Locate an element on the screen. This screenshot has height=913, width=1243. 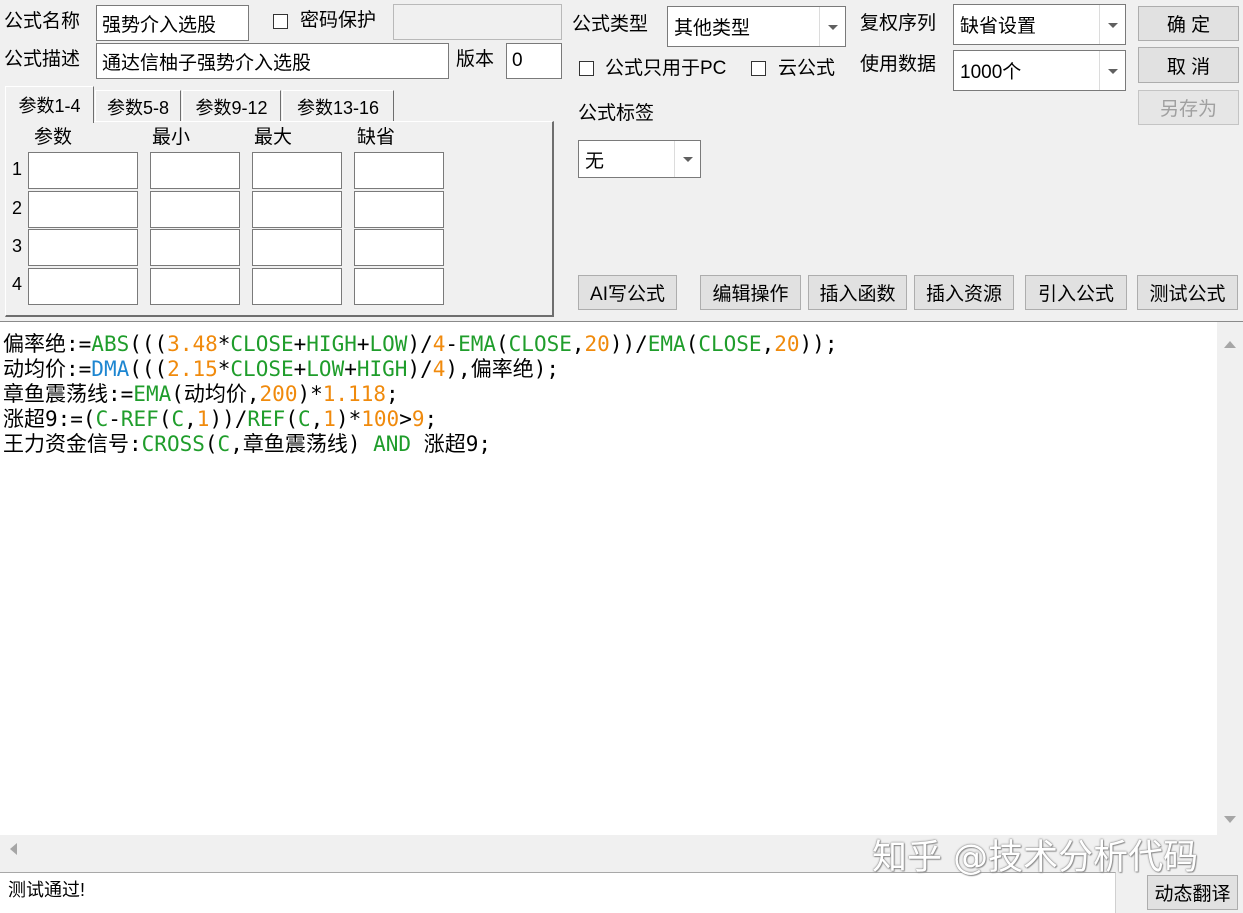
password-protect-checkbox: 密码保护 is located at coordinates (327, 21).